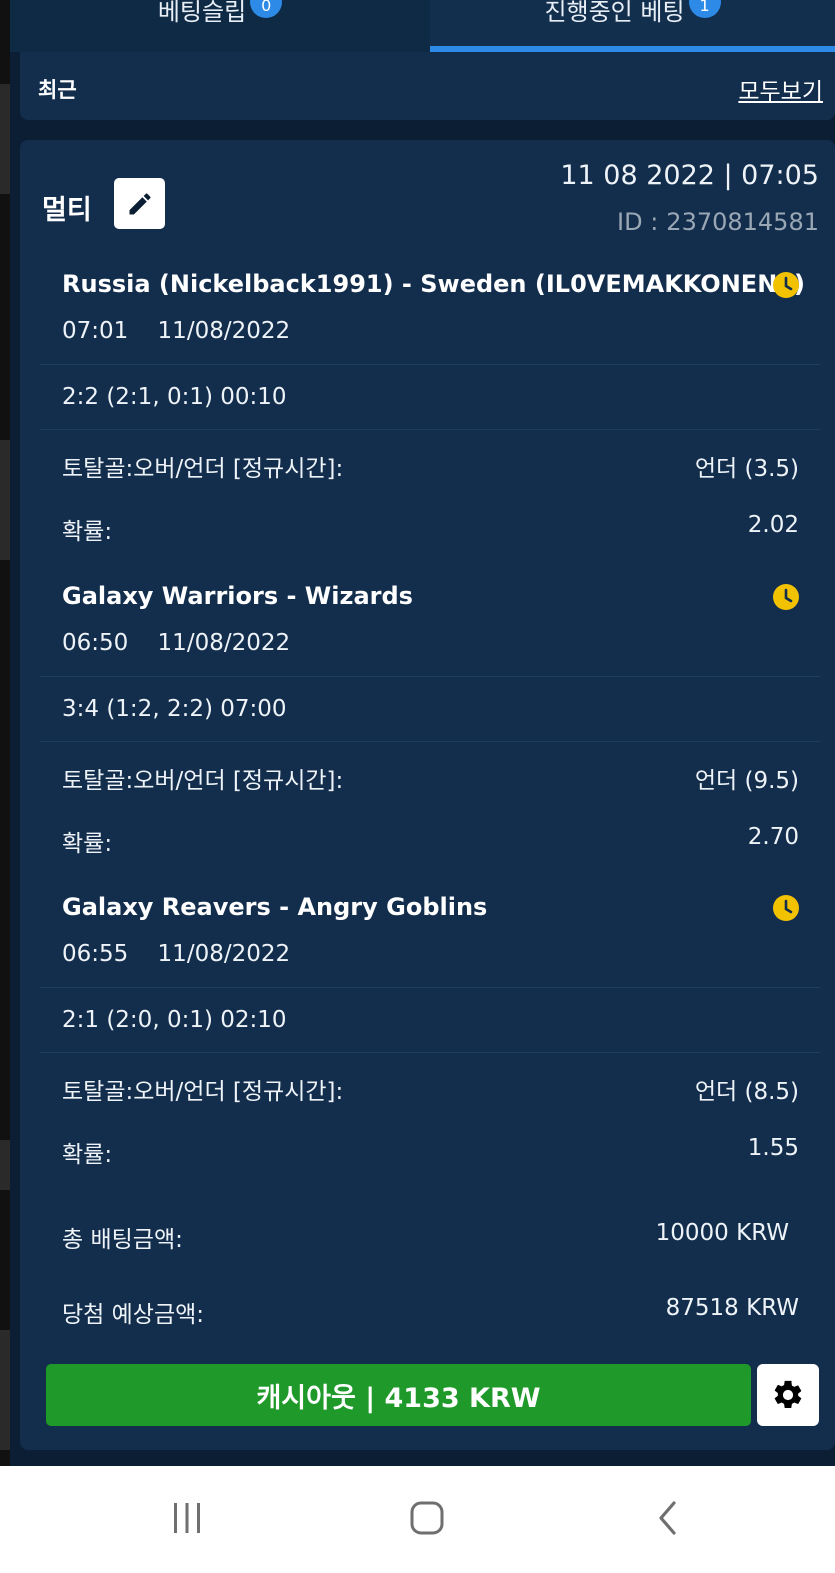  What do you see at coordinates (275, 907) in the screenshot?
I see `event-title: Galaxy Reavers - Angry Goblins` at bounding box center [275, 907].